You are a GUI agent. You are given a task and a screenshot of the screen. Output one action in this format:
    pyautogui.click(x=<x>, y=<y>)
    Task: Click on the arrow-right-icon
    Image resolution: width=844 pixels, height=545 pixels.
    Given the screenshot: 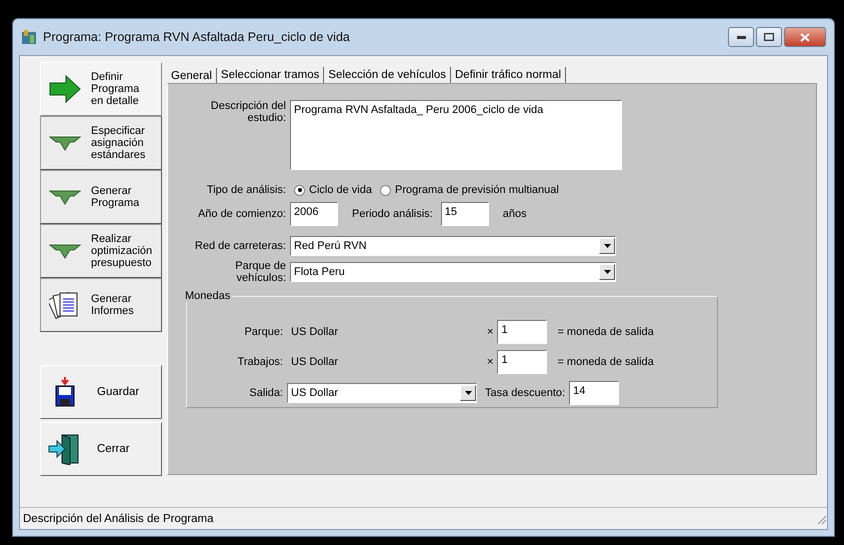 What is the action you would take?
    pyautogui.click(x=65, y=89)
    